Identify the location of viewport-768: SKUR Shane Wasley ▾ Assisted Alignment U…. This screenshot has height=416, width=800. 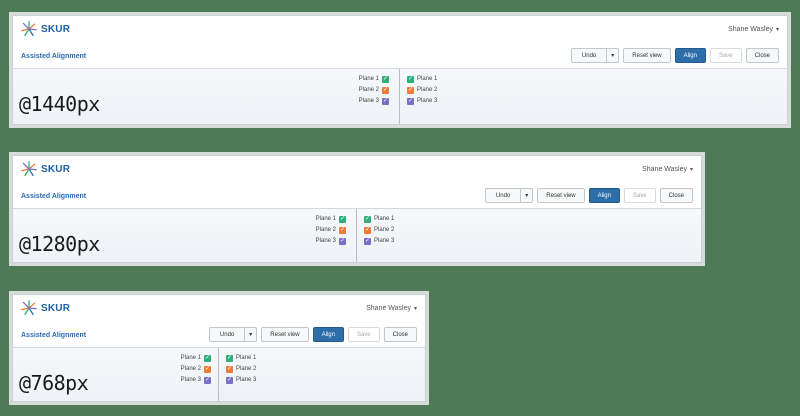
(219, 348).